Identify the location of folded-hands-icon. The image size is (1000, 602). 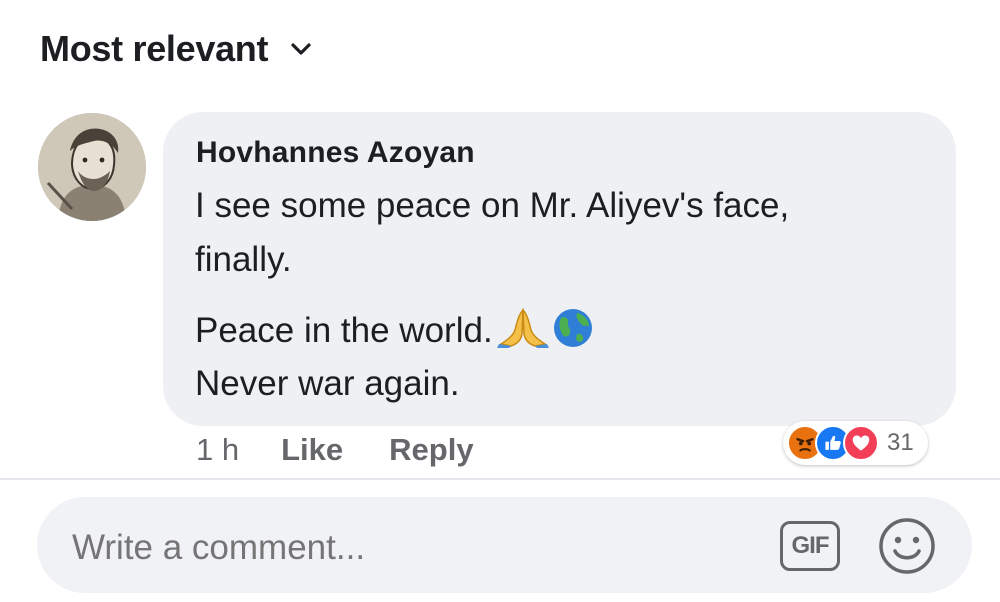
(522, 332).